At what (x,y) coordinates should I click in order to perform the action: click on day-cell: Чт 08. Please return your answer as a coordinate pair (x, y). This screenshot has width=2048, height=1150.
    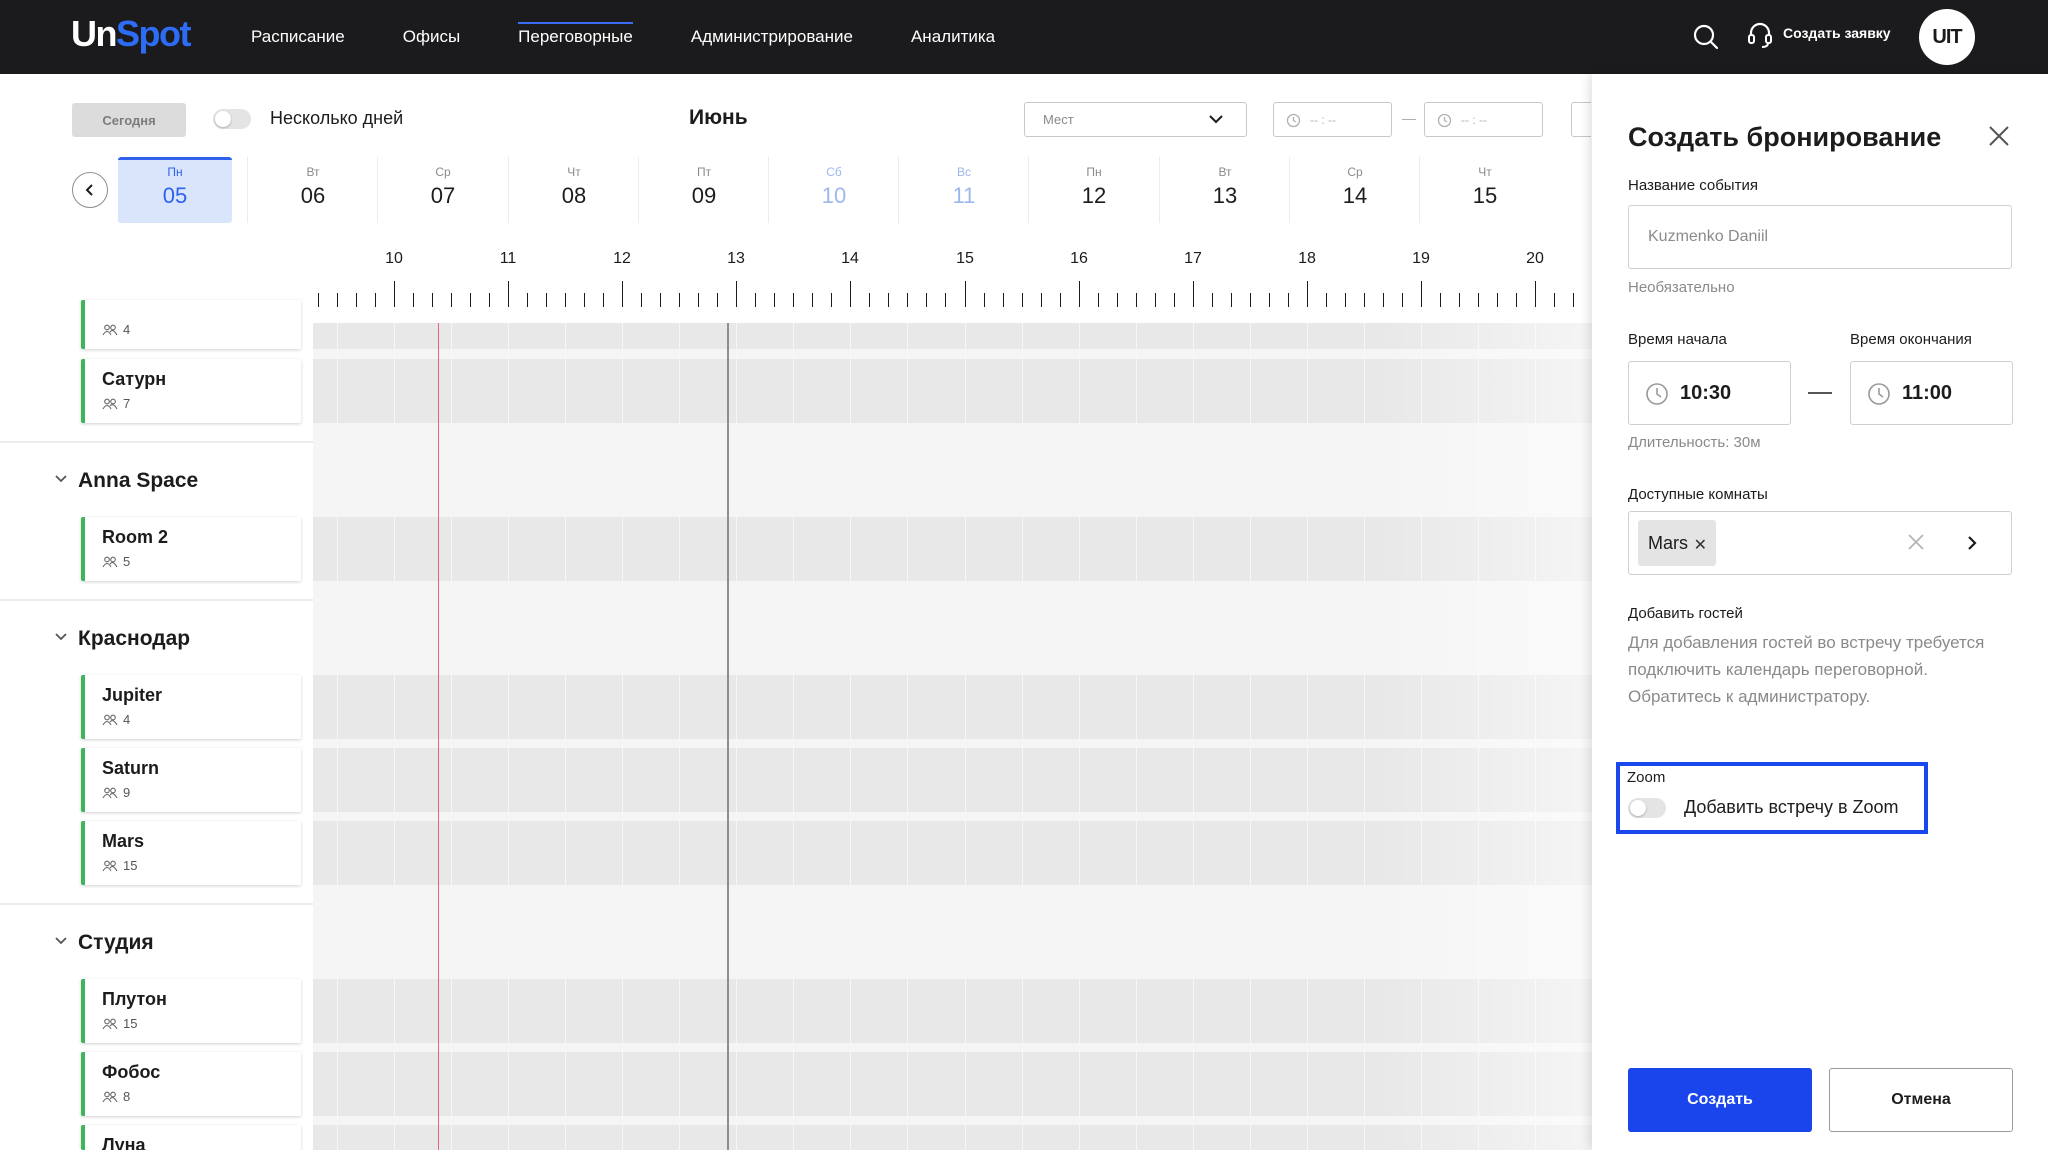
    Looking at the image, I should click on (574, 190).